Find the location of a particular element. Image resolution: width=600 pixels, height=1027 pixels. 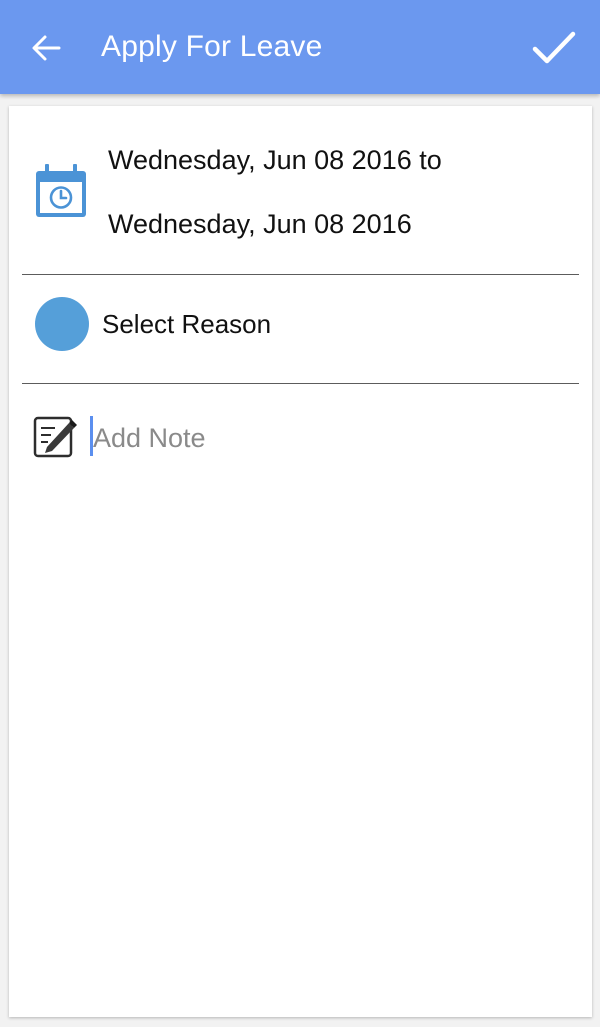

arrow-back-icon is located at coordinates (46, 48).